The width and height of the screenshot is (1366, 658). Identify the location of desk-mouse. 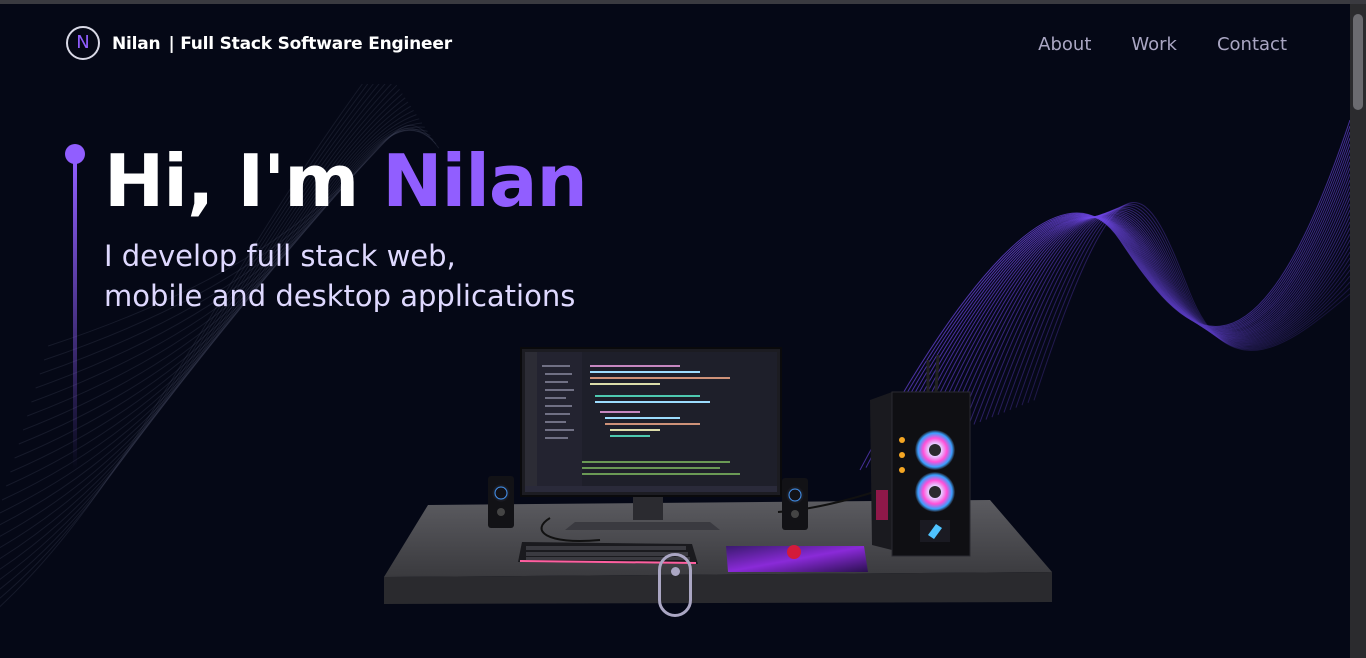
(794, 552).